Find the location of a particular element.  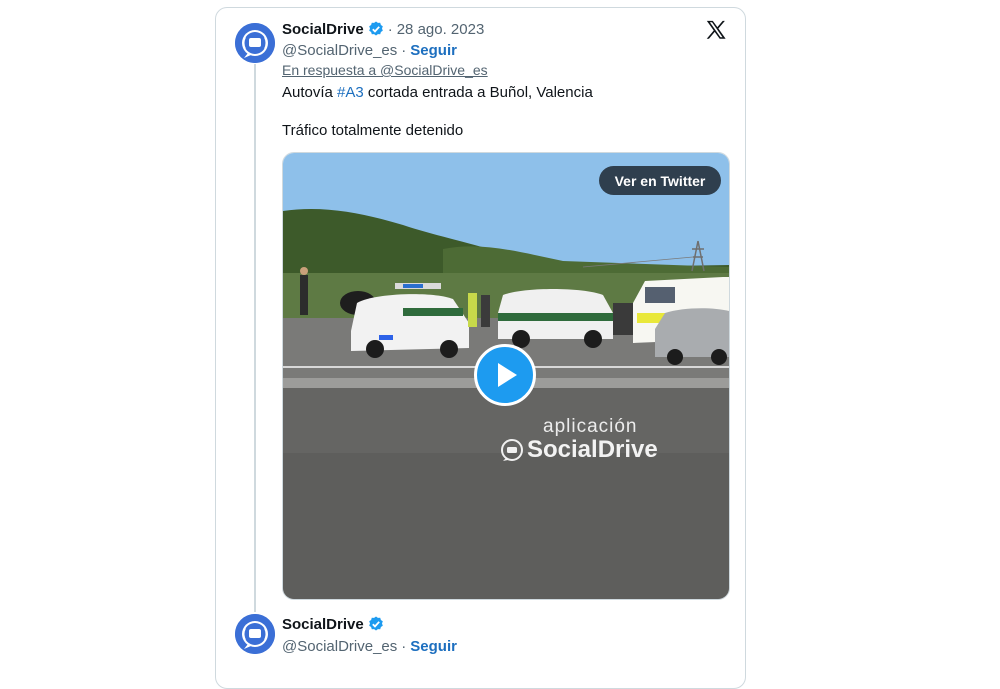

avatar-second is located at coordinates (255, 634).